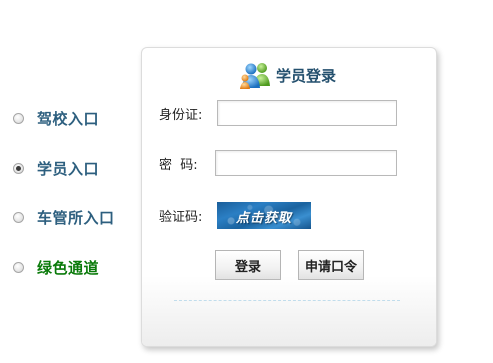 The image size is (493, 363). I want to click on login-panel-title: 学员登录, so click(306, 75).